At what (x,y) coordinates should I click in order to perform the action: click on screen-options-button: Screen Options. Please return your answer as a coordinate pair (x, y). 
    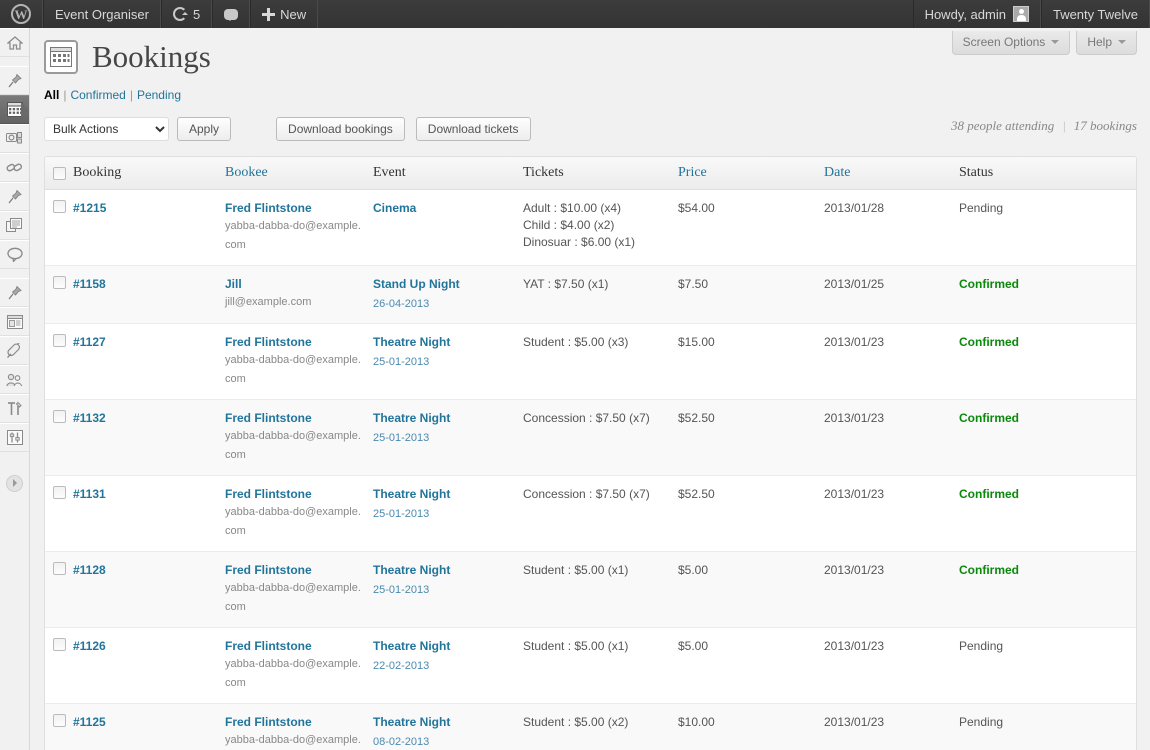
    Looking at the image, I should click on (1011, 43).